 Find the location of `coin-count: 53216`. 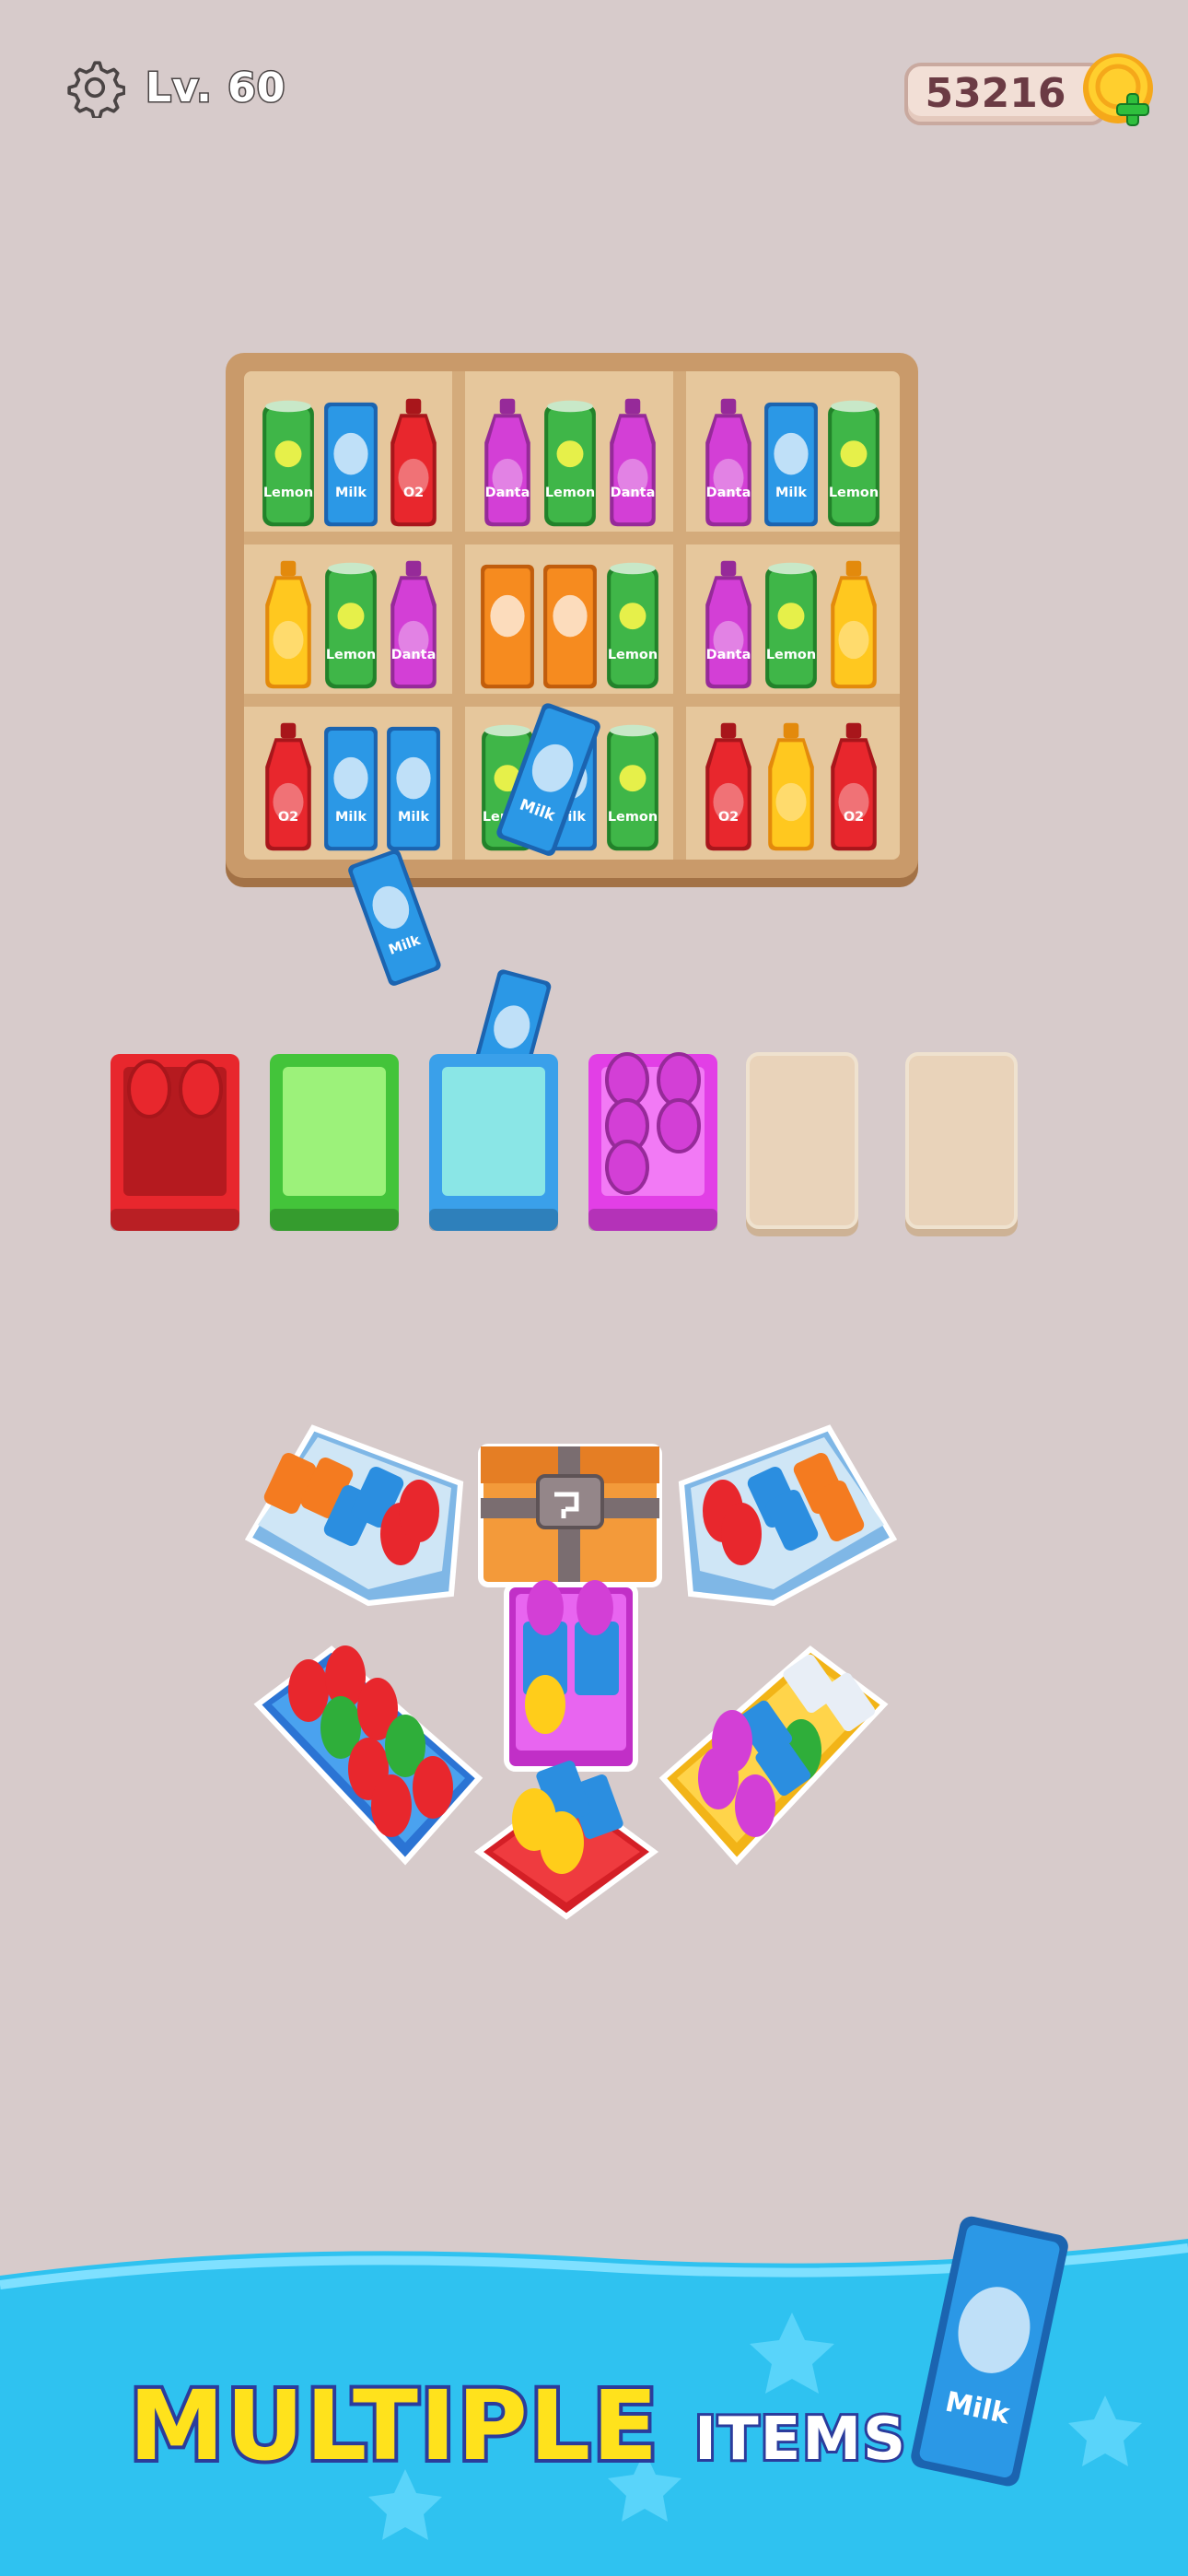

coin-count: 53216 is located at coordinates (995, 93).